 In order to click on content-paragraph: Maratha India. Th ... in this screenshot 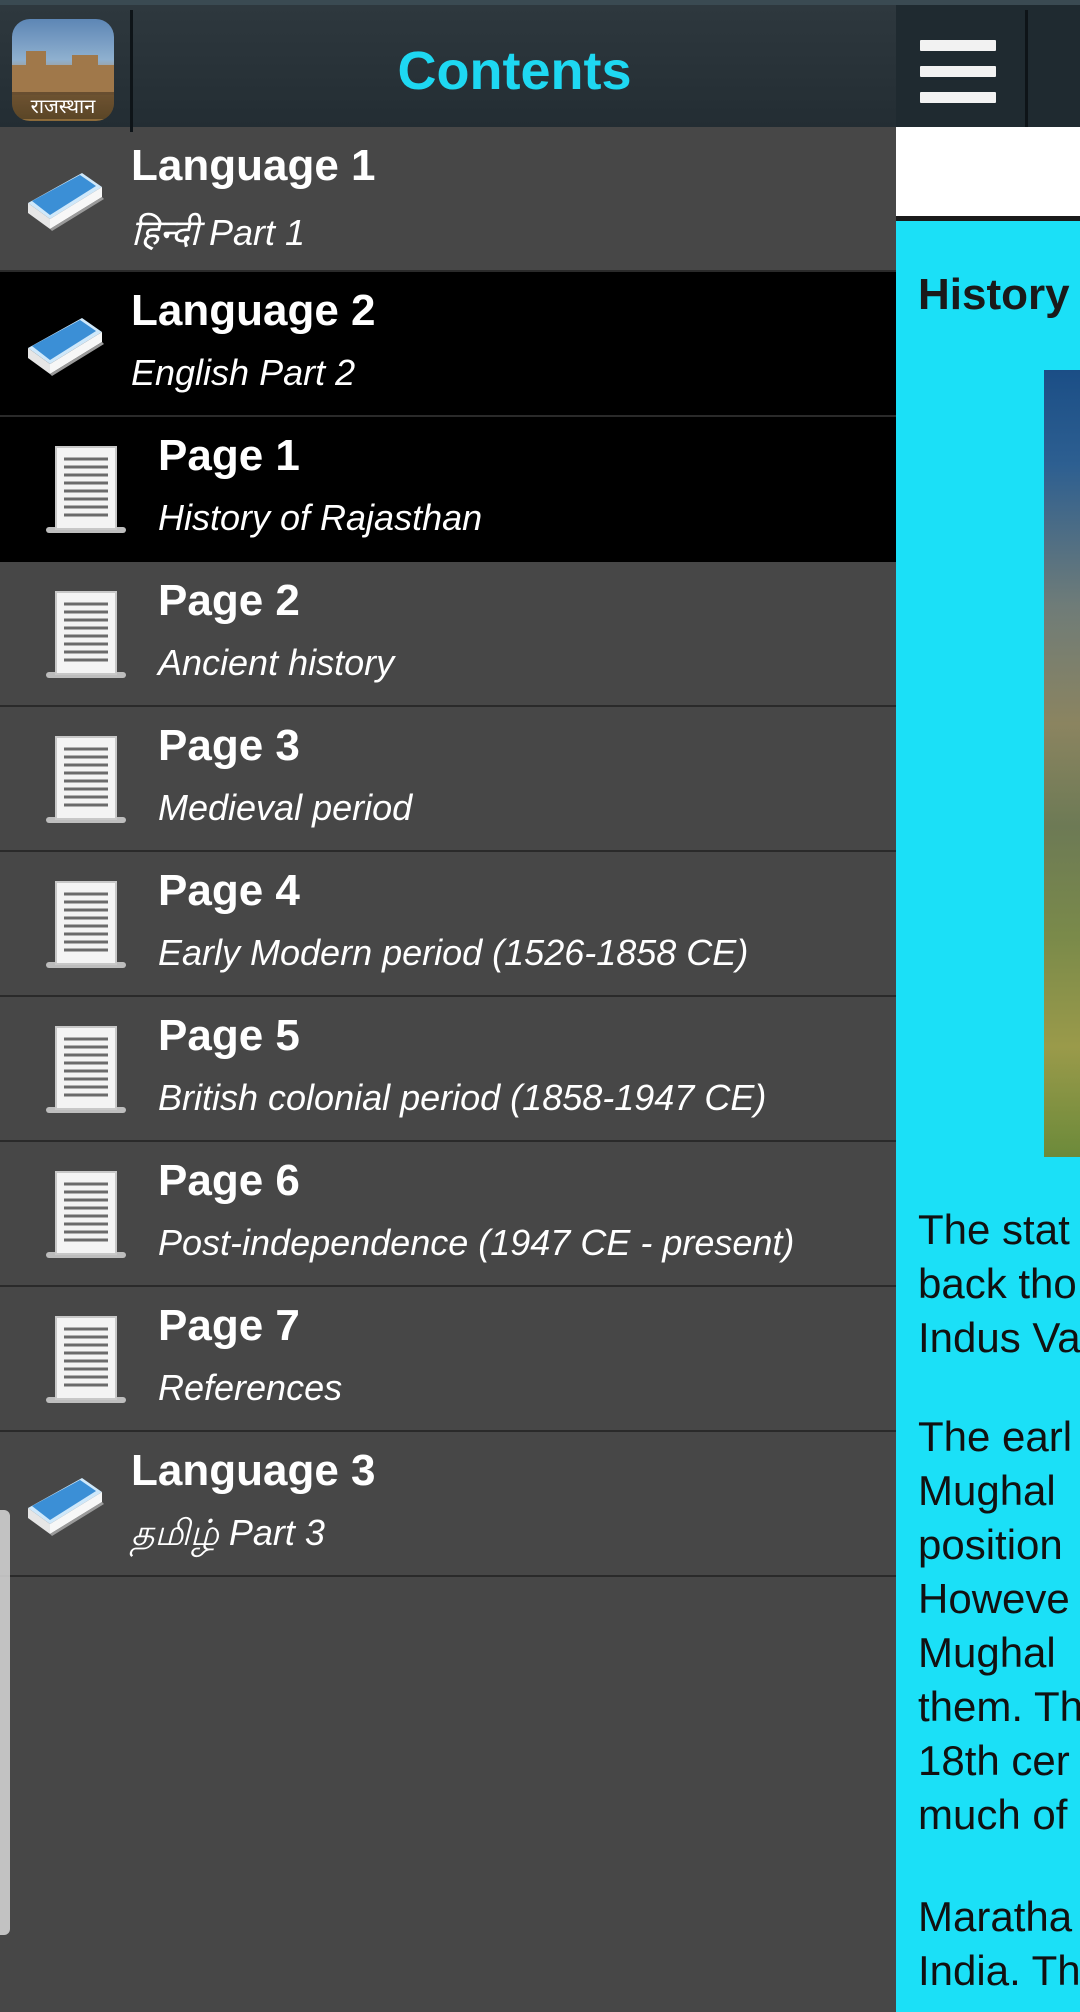, I will do `click(999, 1952)`.